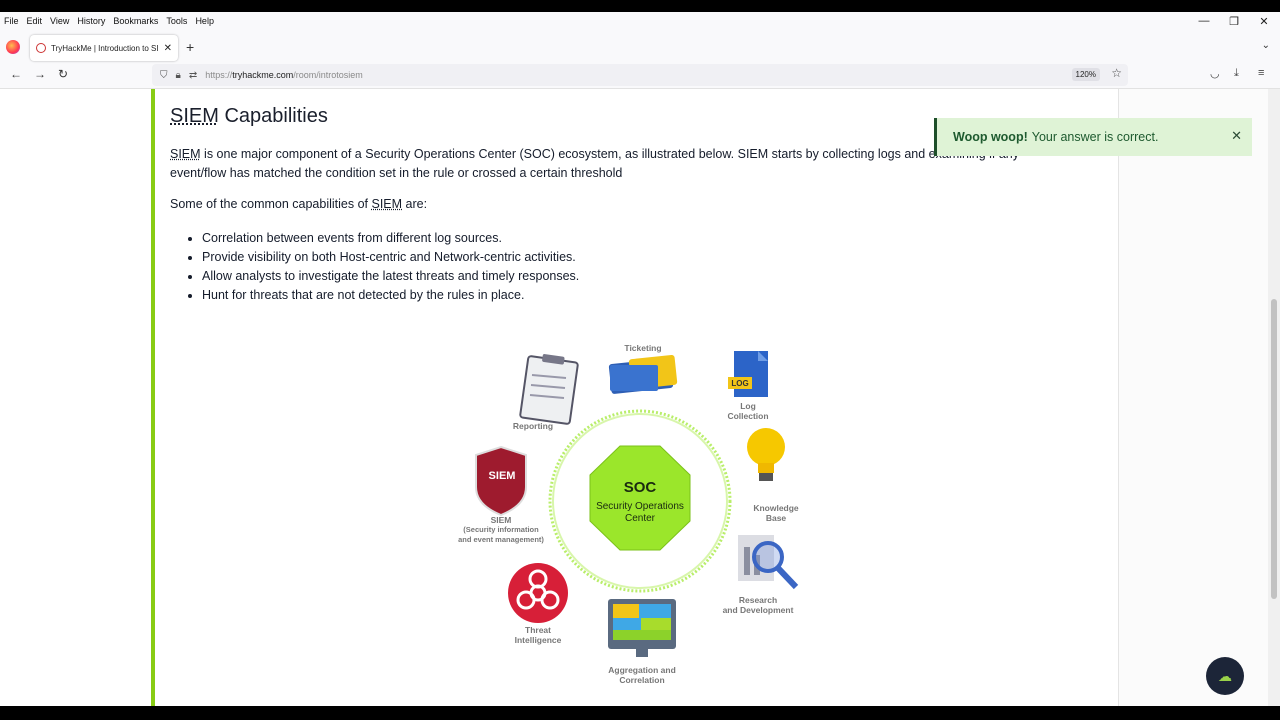 Image resolution: width=1280 pixels, height=720 pixels. I want to click on menu-view: View, so click(59, 21).